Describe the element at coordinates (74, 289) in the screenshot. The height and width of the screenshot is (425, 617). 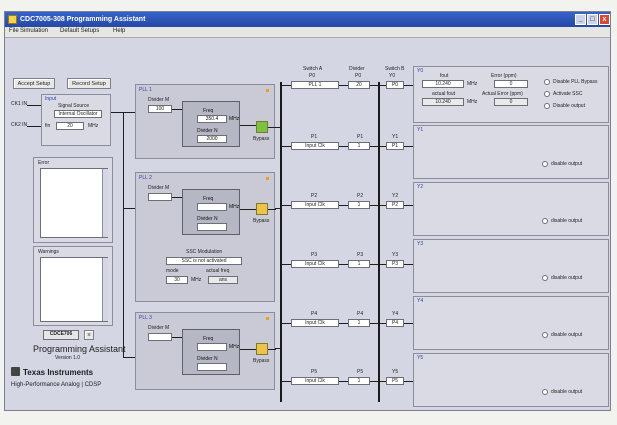
I see `warnings-textarea` at that location.